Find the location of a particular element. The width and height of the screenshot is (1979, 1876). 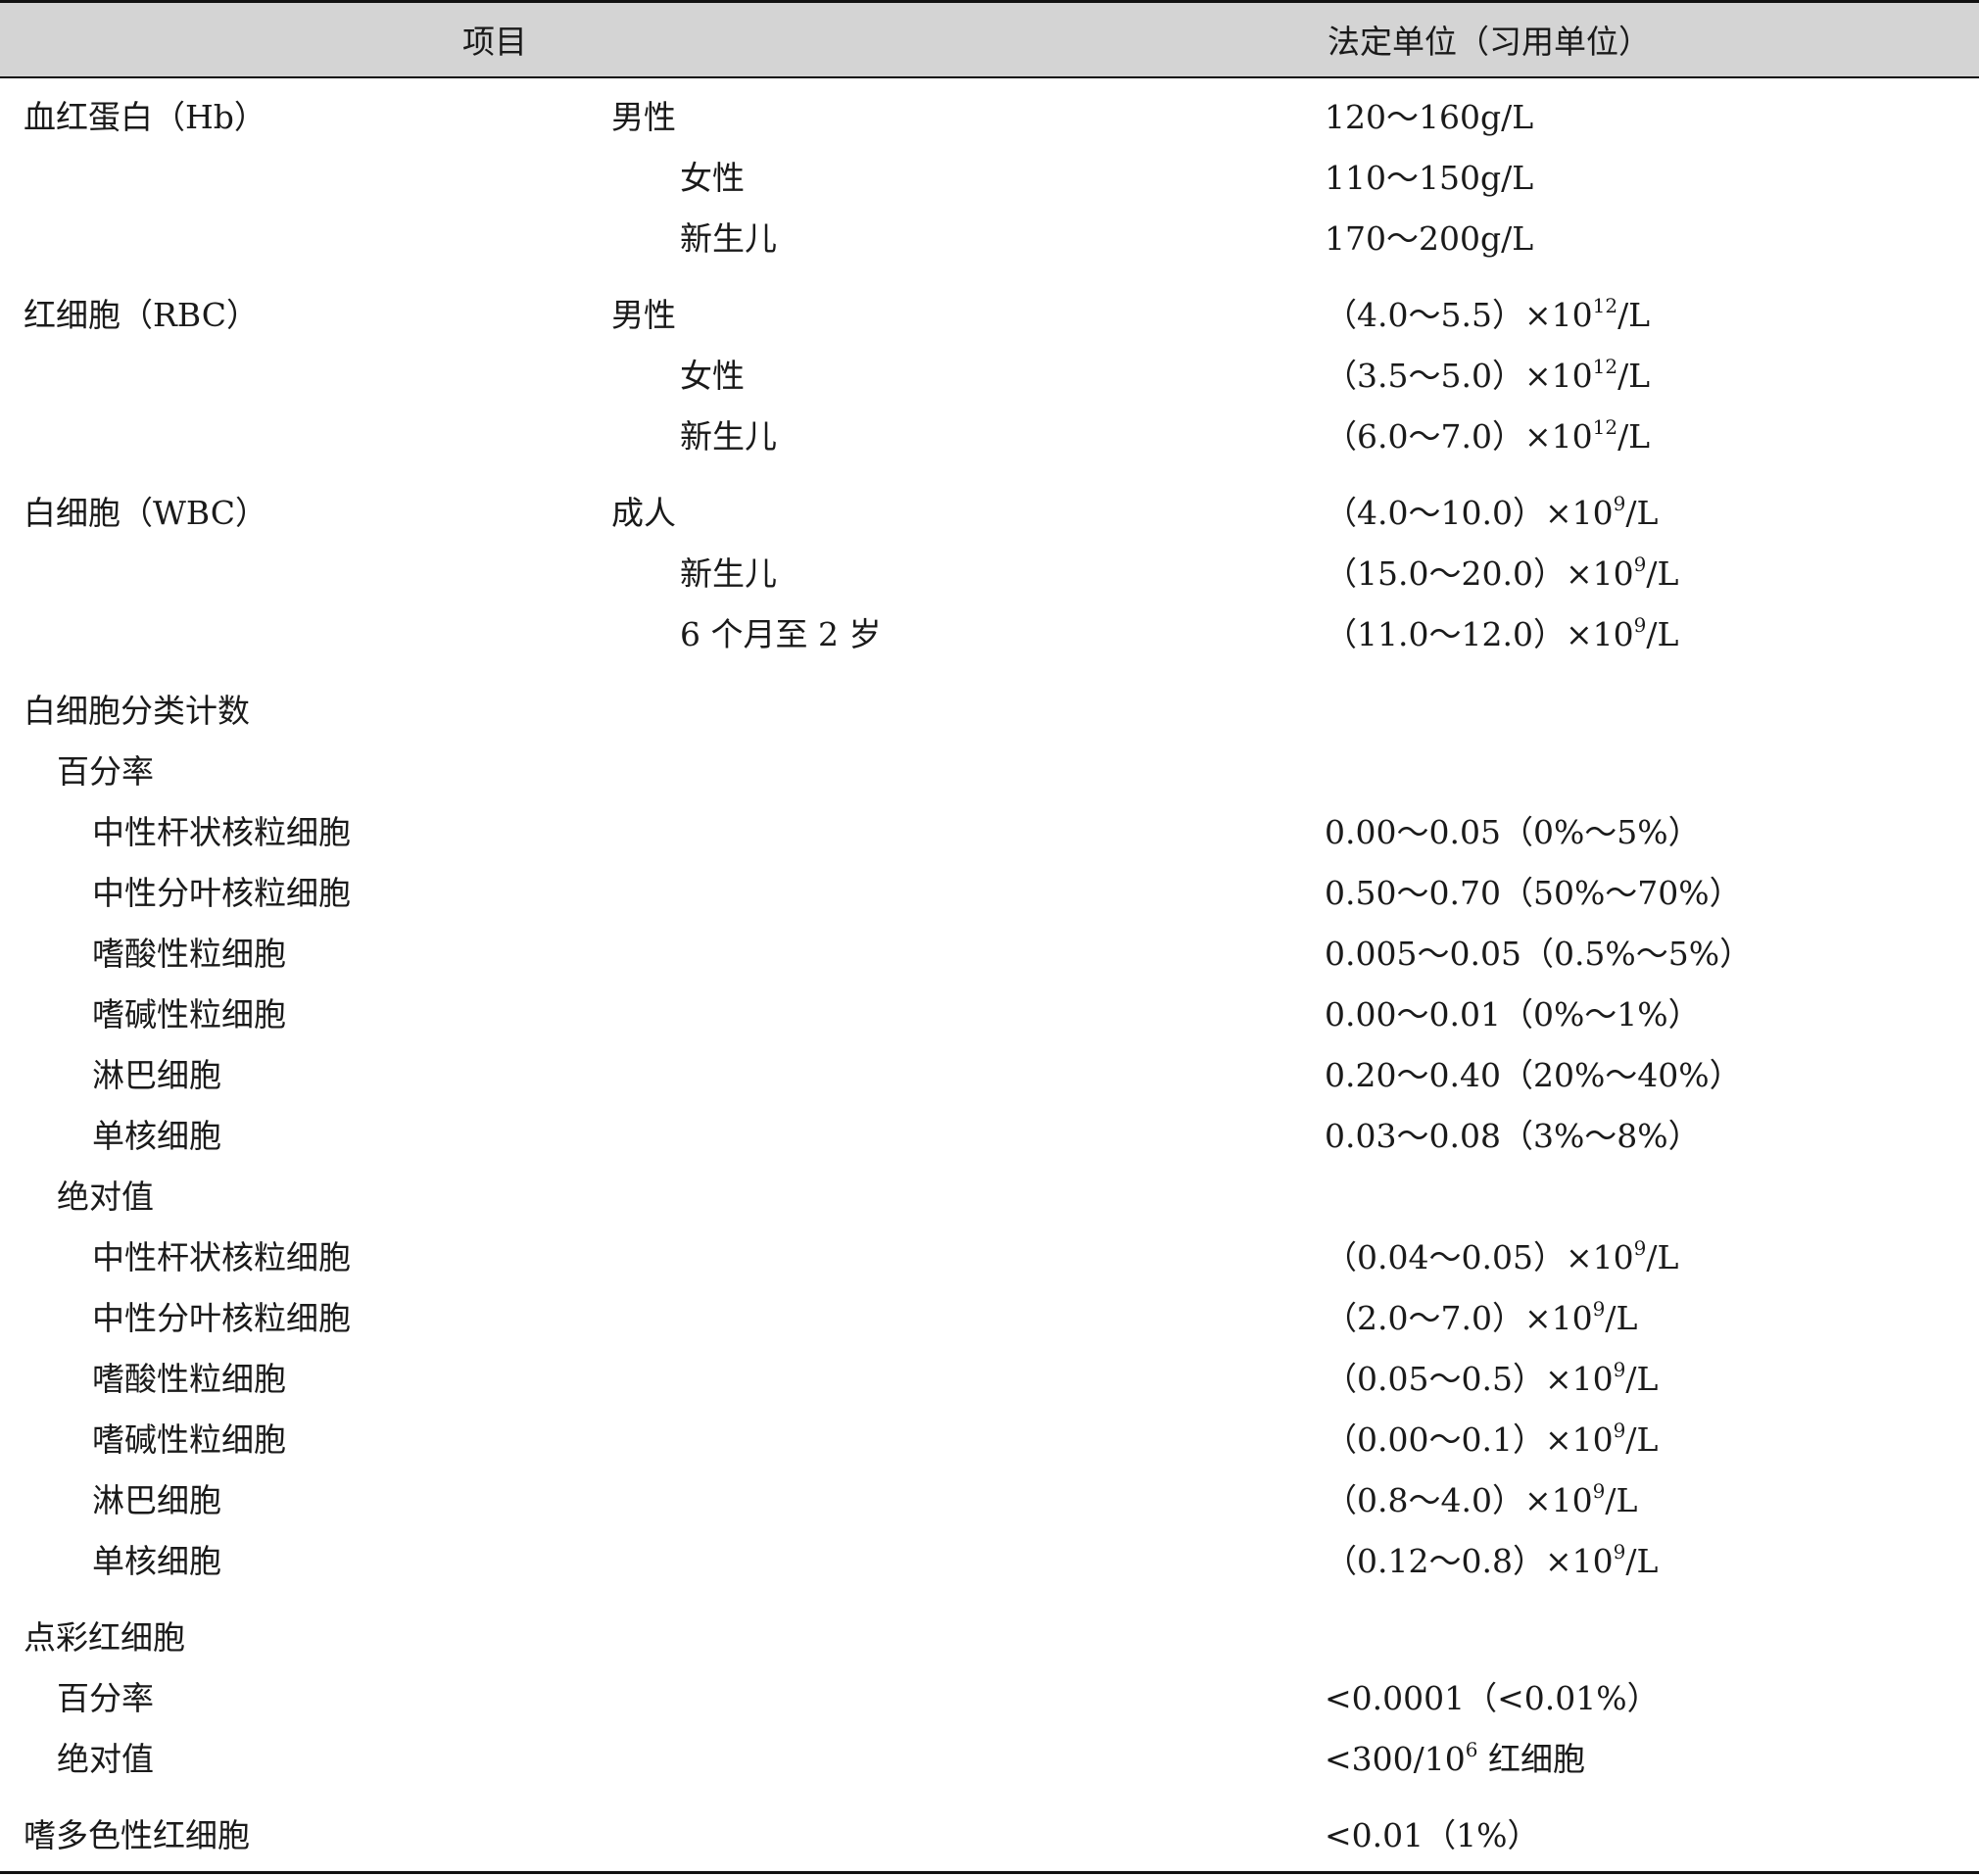

row-value: 0.00～0.05（0%～5%） is located at coordinates (1513, 832).